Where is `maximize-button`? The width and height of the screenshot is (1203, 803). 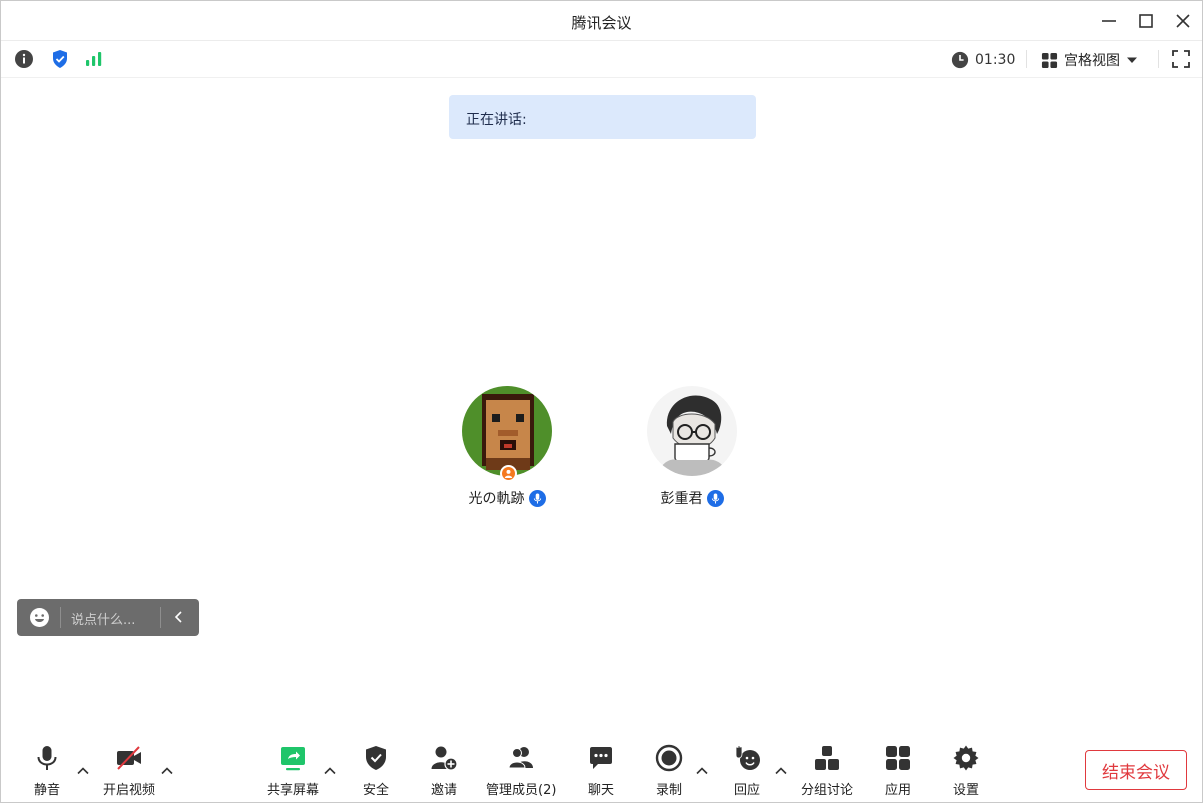 maximize-button is located at coordinates (1146, 21).